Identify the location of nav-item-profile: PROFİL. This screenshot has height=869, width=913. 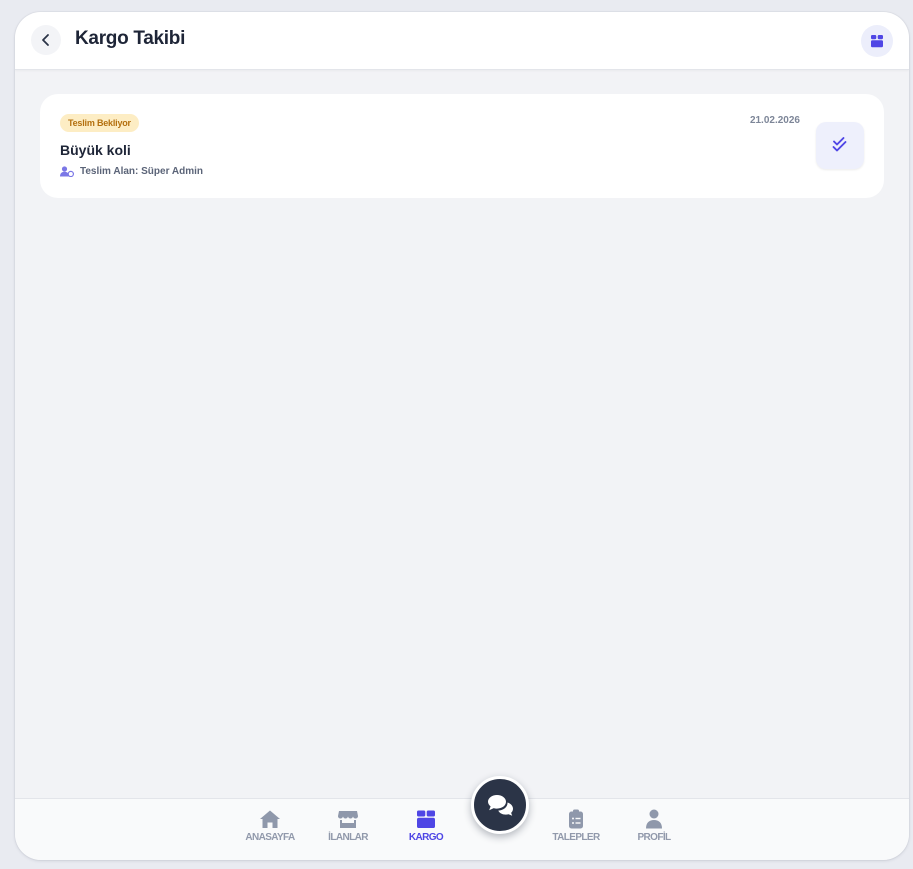
(654, 831).